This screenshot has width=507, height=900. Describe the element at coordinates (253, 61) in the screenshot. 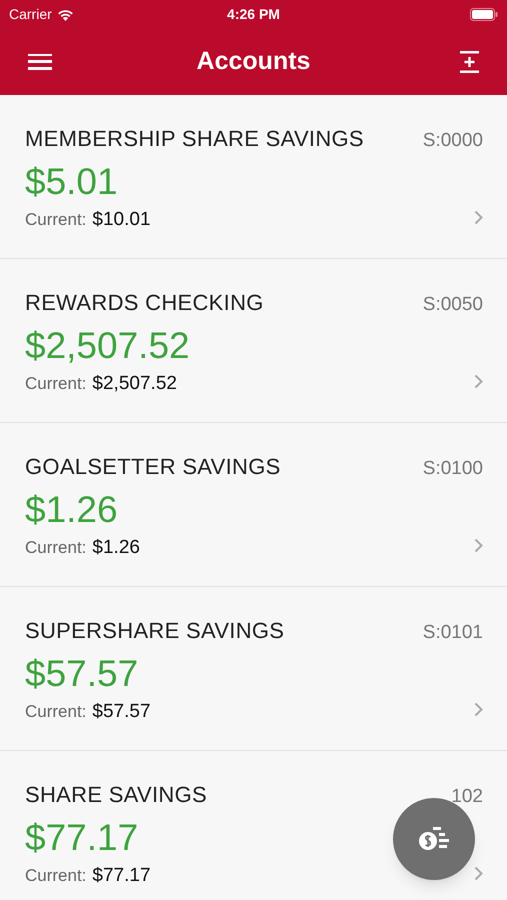

I see `screen-title: Accounts` at that location.